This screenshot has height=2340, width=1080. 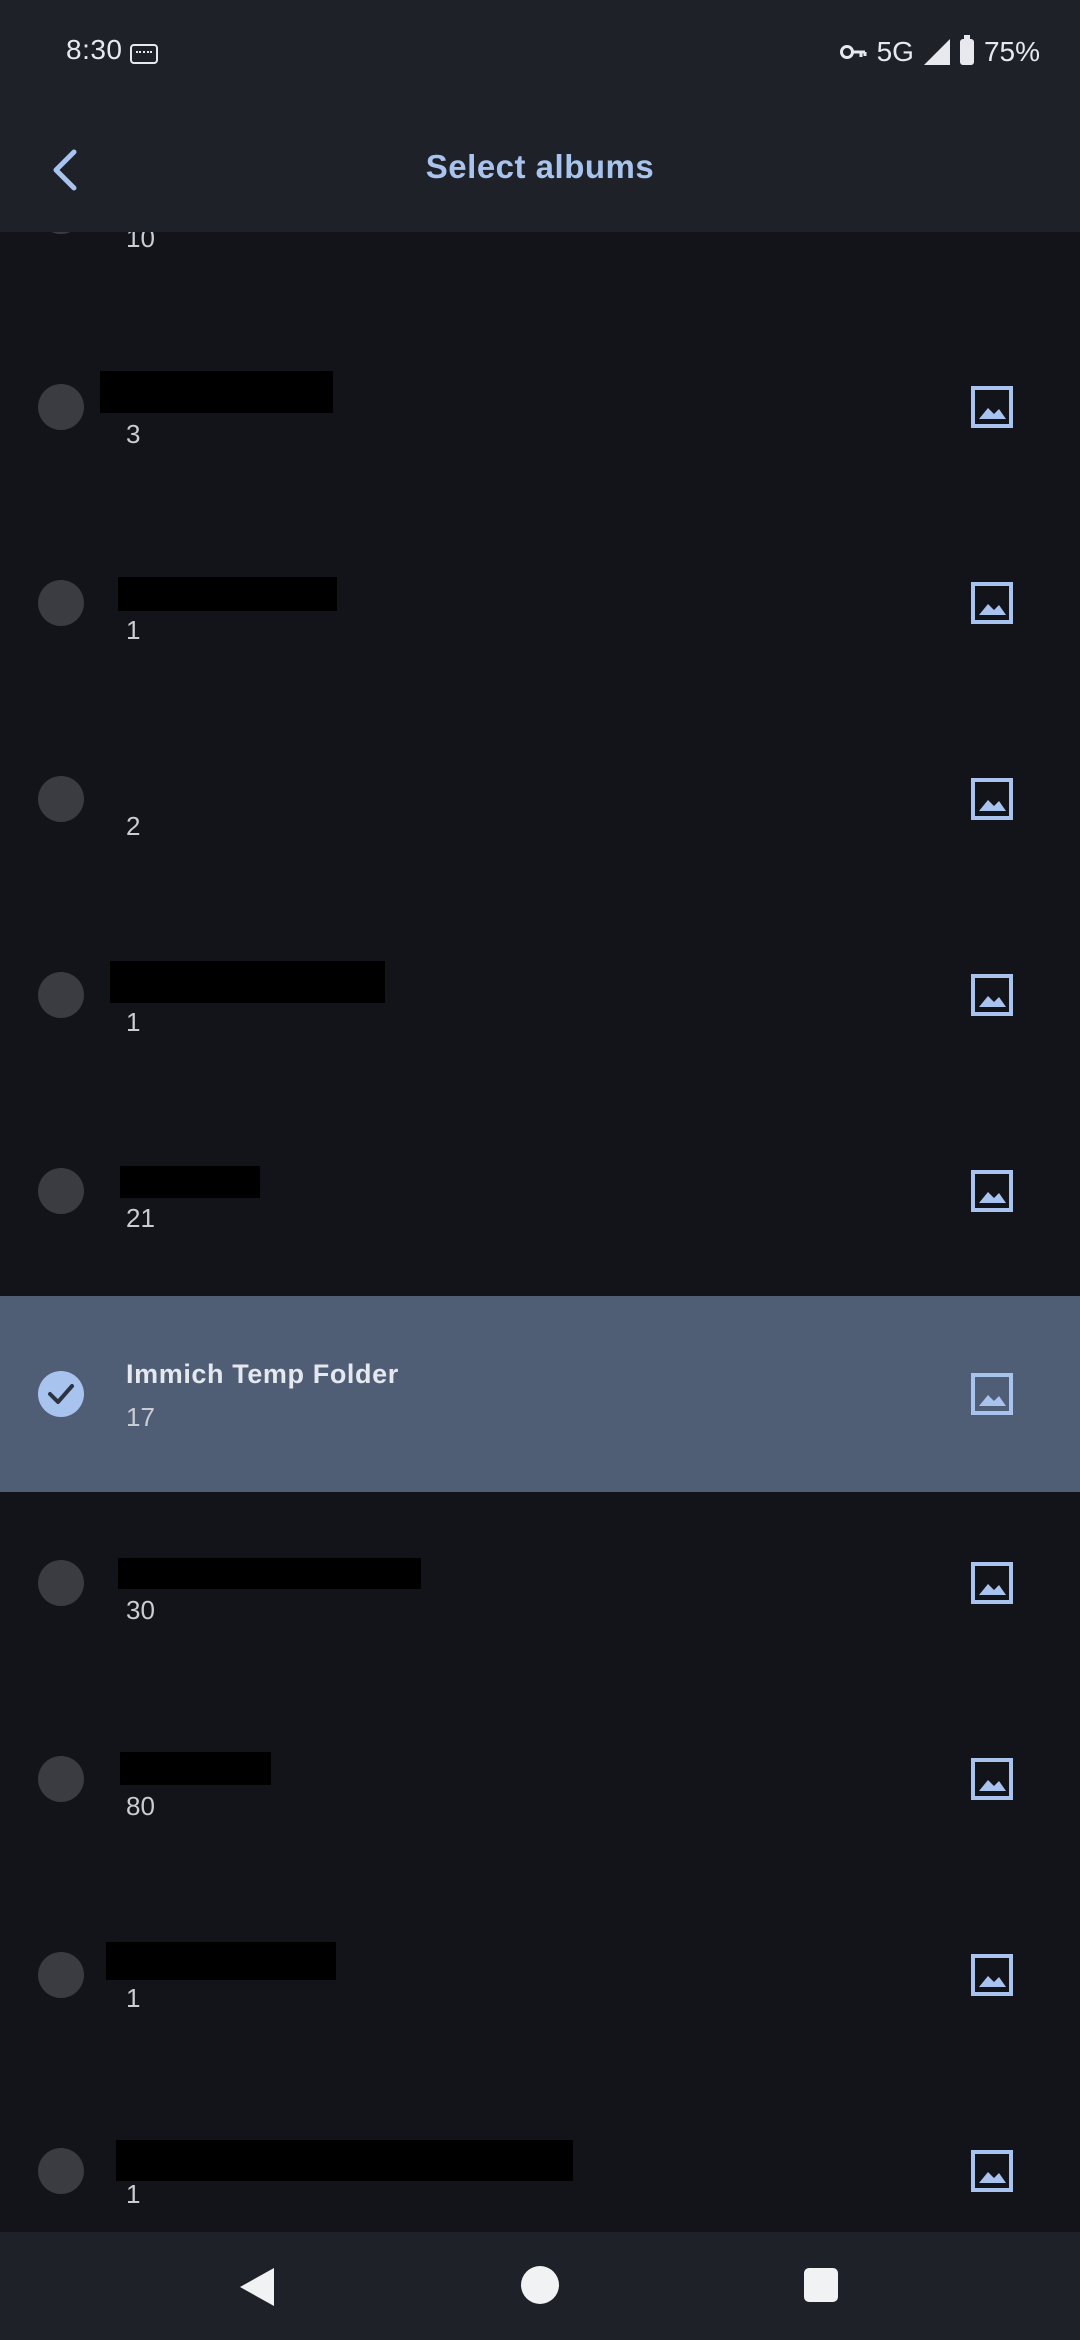 What do you see at coordinates (262, 1374) in the screenshot?
I see `album-name: Immich Temp Folder` at bounding box center [262, 1374].